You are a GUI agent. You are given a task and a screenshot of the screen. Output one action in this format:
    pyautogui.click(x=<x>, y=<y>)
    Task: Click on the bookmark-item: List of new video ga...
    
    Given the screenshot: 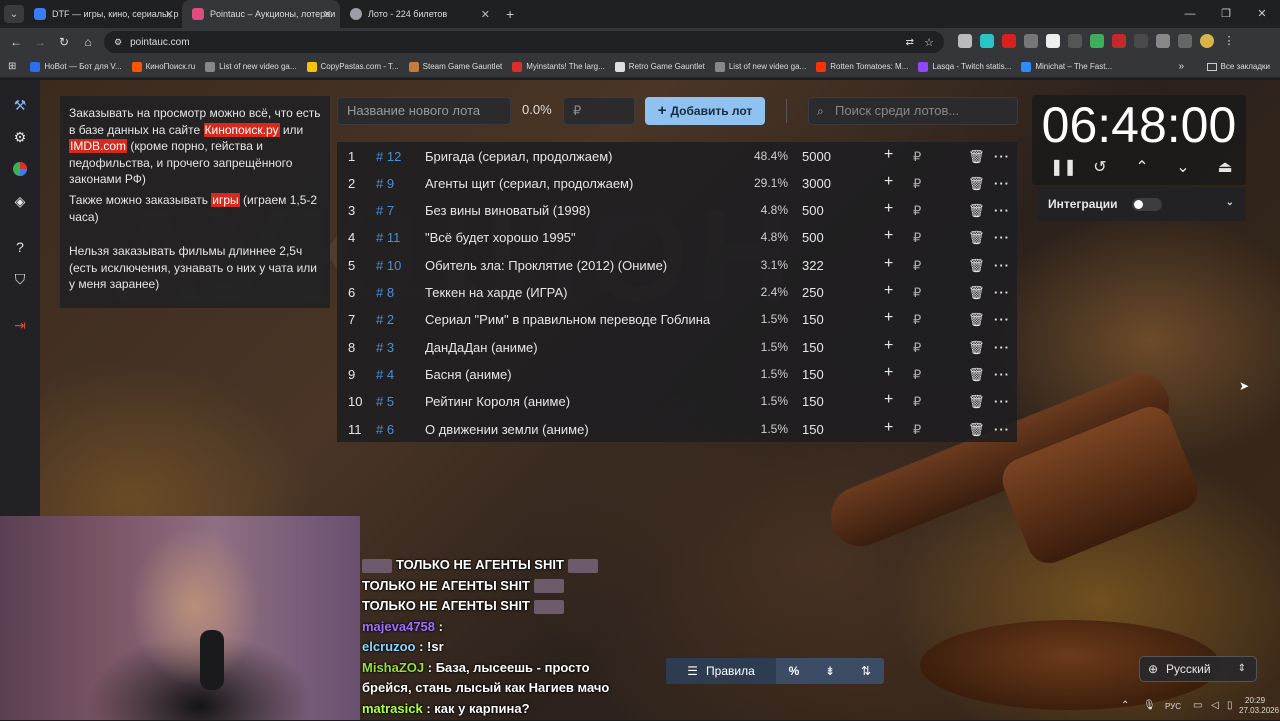 What is the action you would take?
    pyautogui.click(x=250, y=67)
    